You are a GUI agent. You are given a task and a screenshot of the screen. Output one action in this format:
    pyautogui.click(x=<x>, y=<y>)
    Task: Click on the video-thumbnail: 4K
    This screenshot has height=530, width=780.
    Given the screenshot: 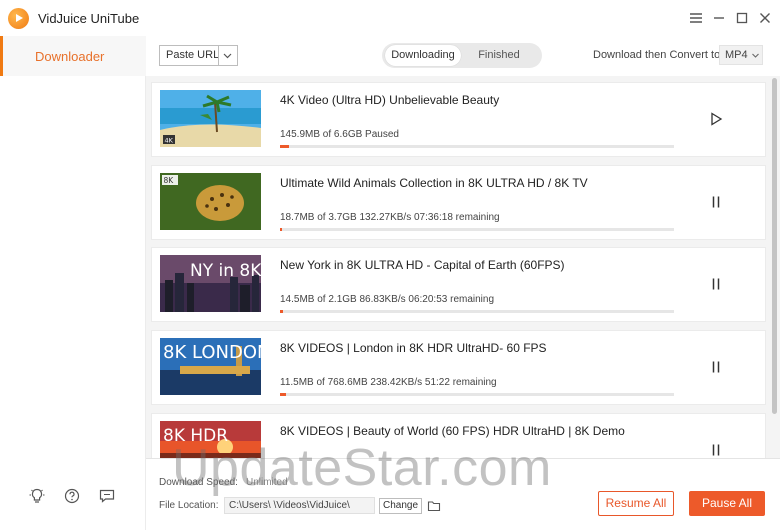 What is the action you would take?
    pyautogui.click(x=210, y=118)
    